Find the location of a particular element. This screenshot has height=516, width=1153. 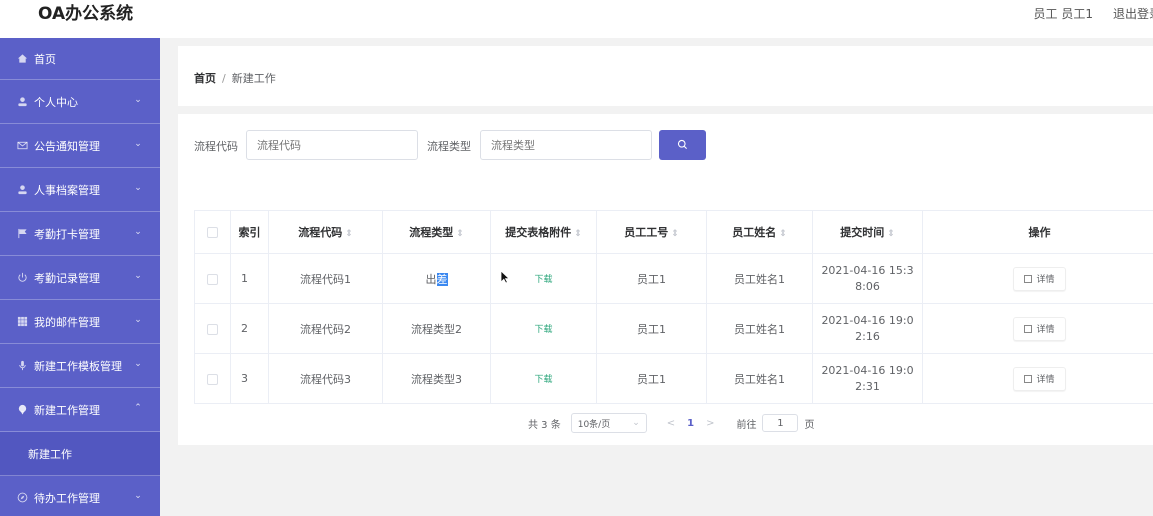

sidebar-item-clock-in: 考勤打卡管理 ⌄ is located at coordinates (80, 234).